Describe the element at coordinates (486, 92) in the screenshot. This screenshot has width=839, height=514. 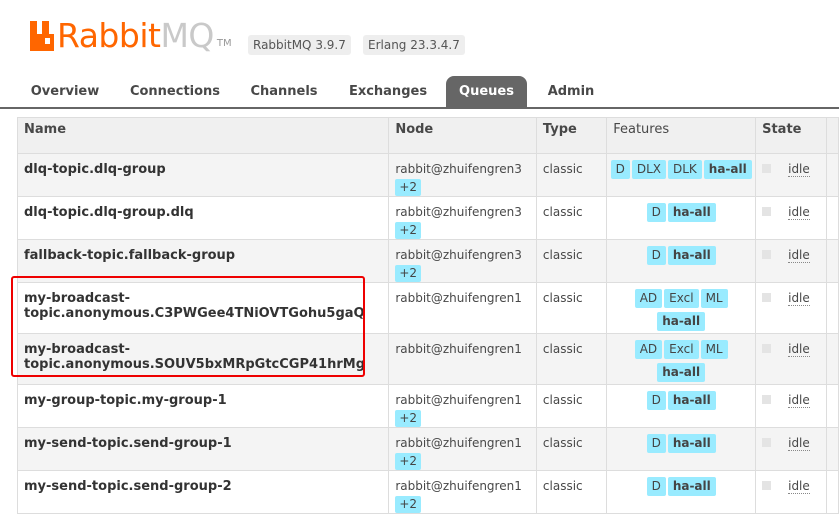
I see `tab-queues: Queues` at that location.